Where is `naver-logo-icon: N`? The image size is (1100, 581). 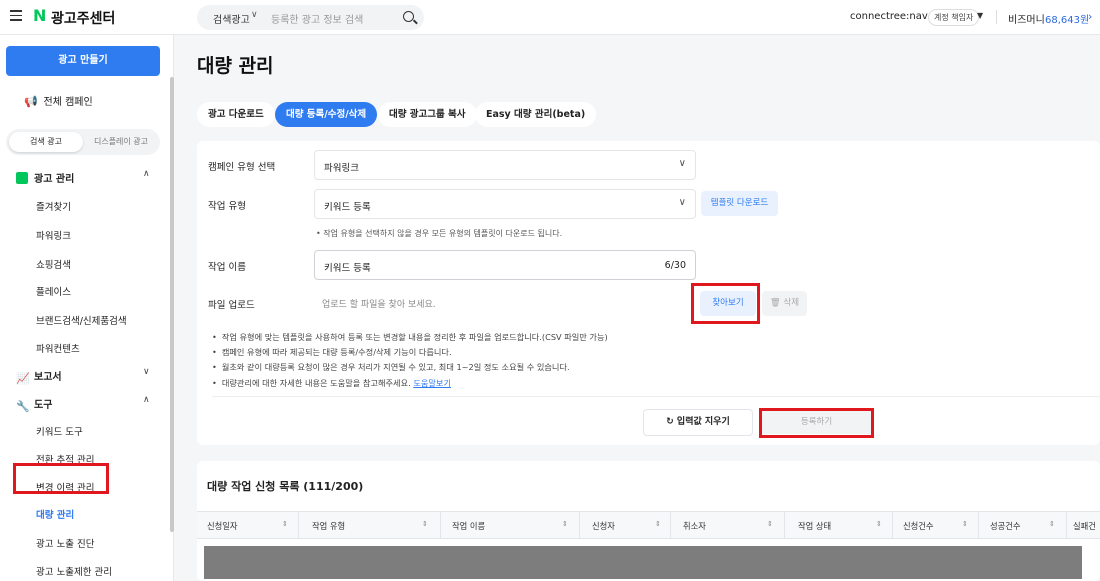
naver-logo-icon: N is located at coordinates (40, 16).